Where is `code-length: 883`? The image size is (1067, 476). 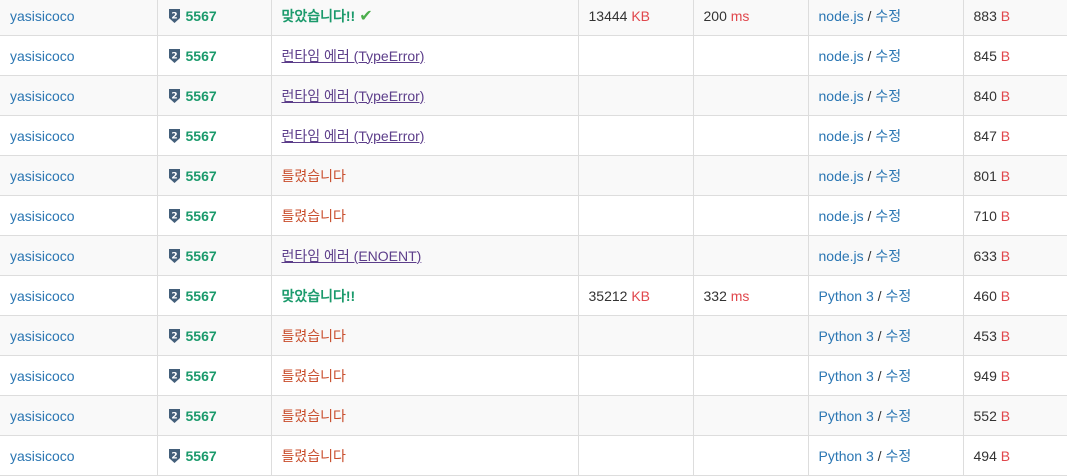 code-length: 883 is located at coordinates (985, 15).